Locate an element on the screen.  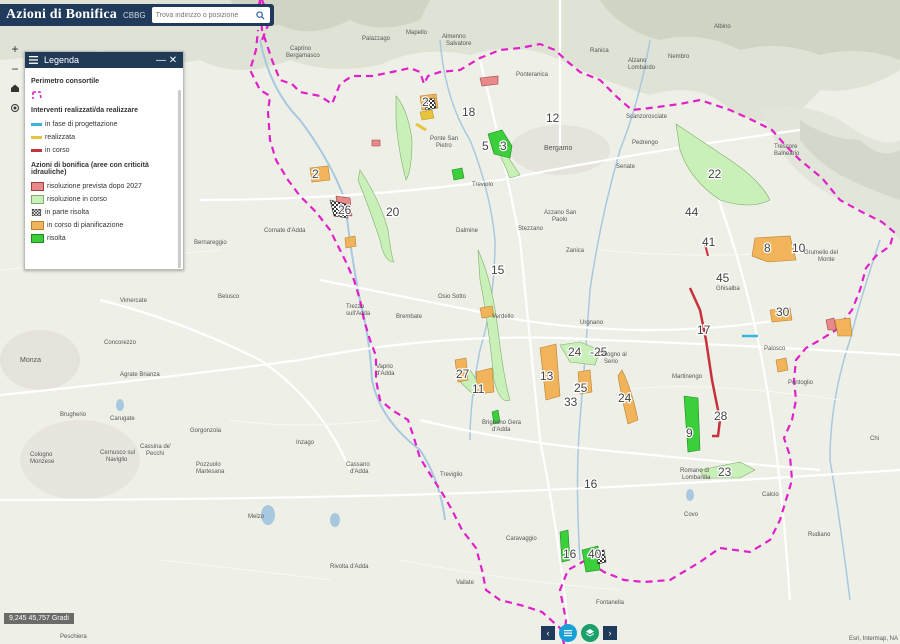
search-input is located at coordinates (202, 15).